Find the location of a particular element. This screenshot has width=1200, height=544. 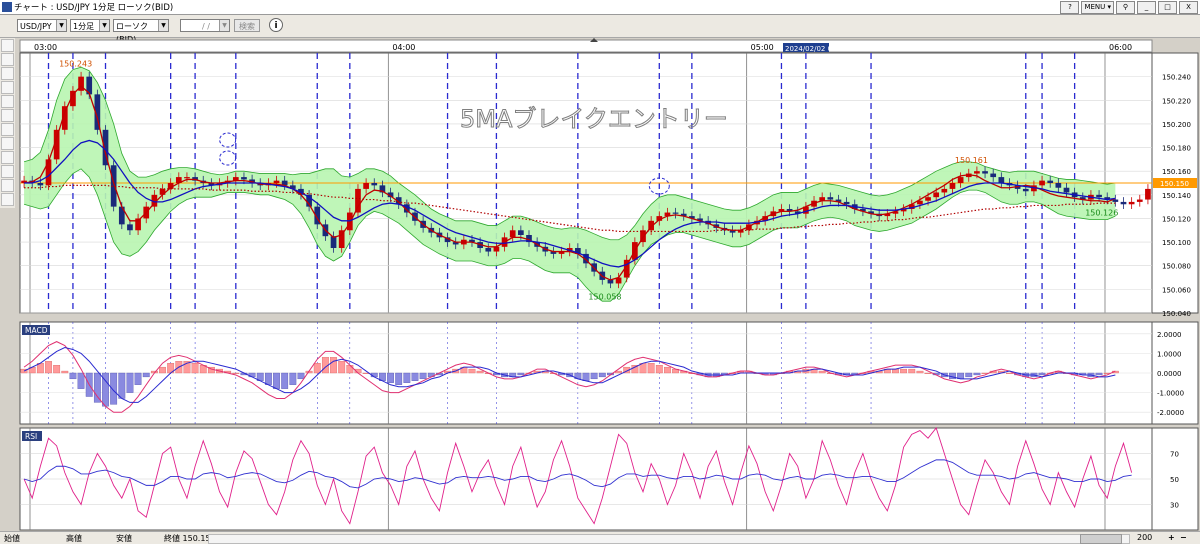

crosshair-time-label: 2024/02/02 05:17 is located at coordinates (816, 49).